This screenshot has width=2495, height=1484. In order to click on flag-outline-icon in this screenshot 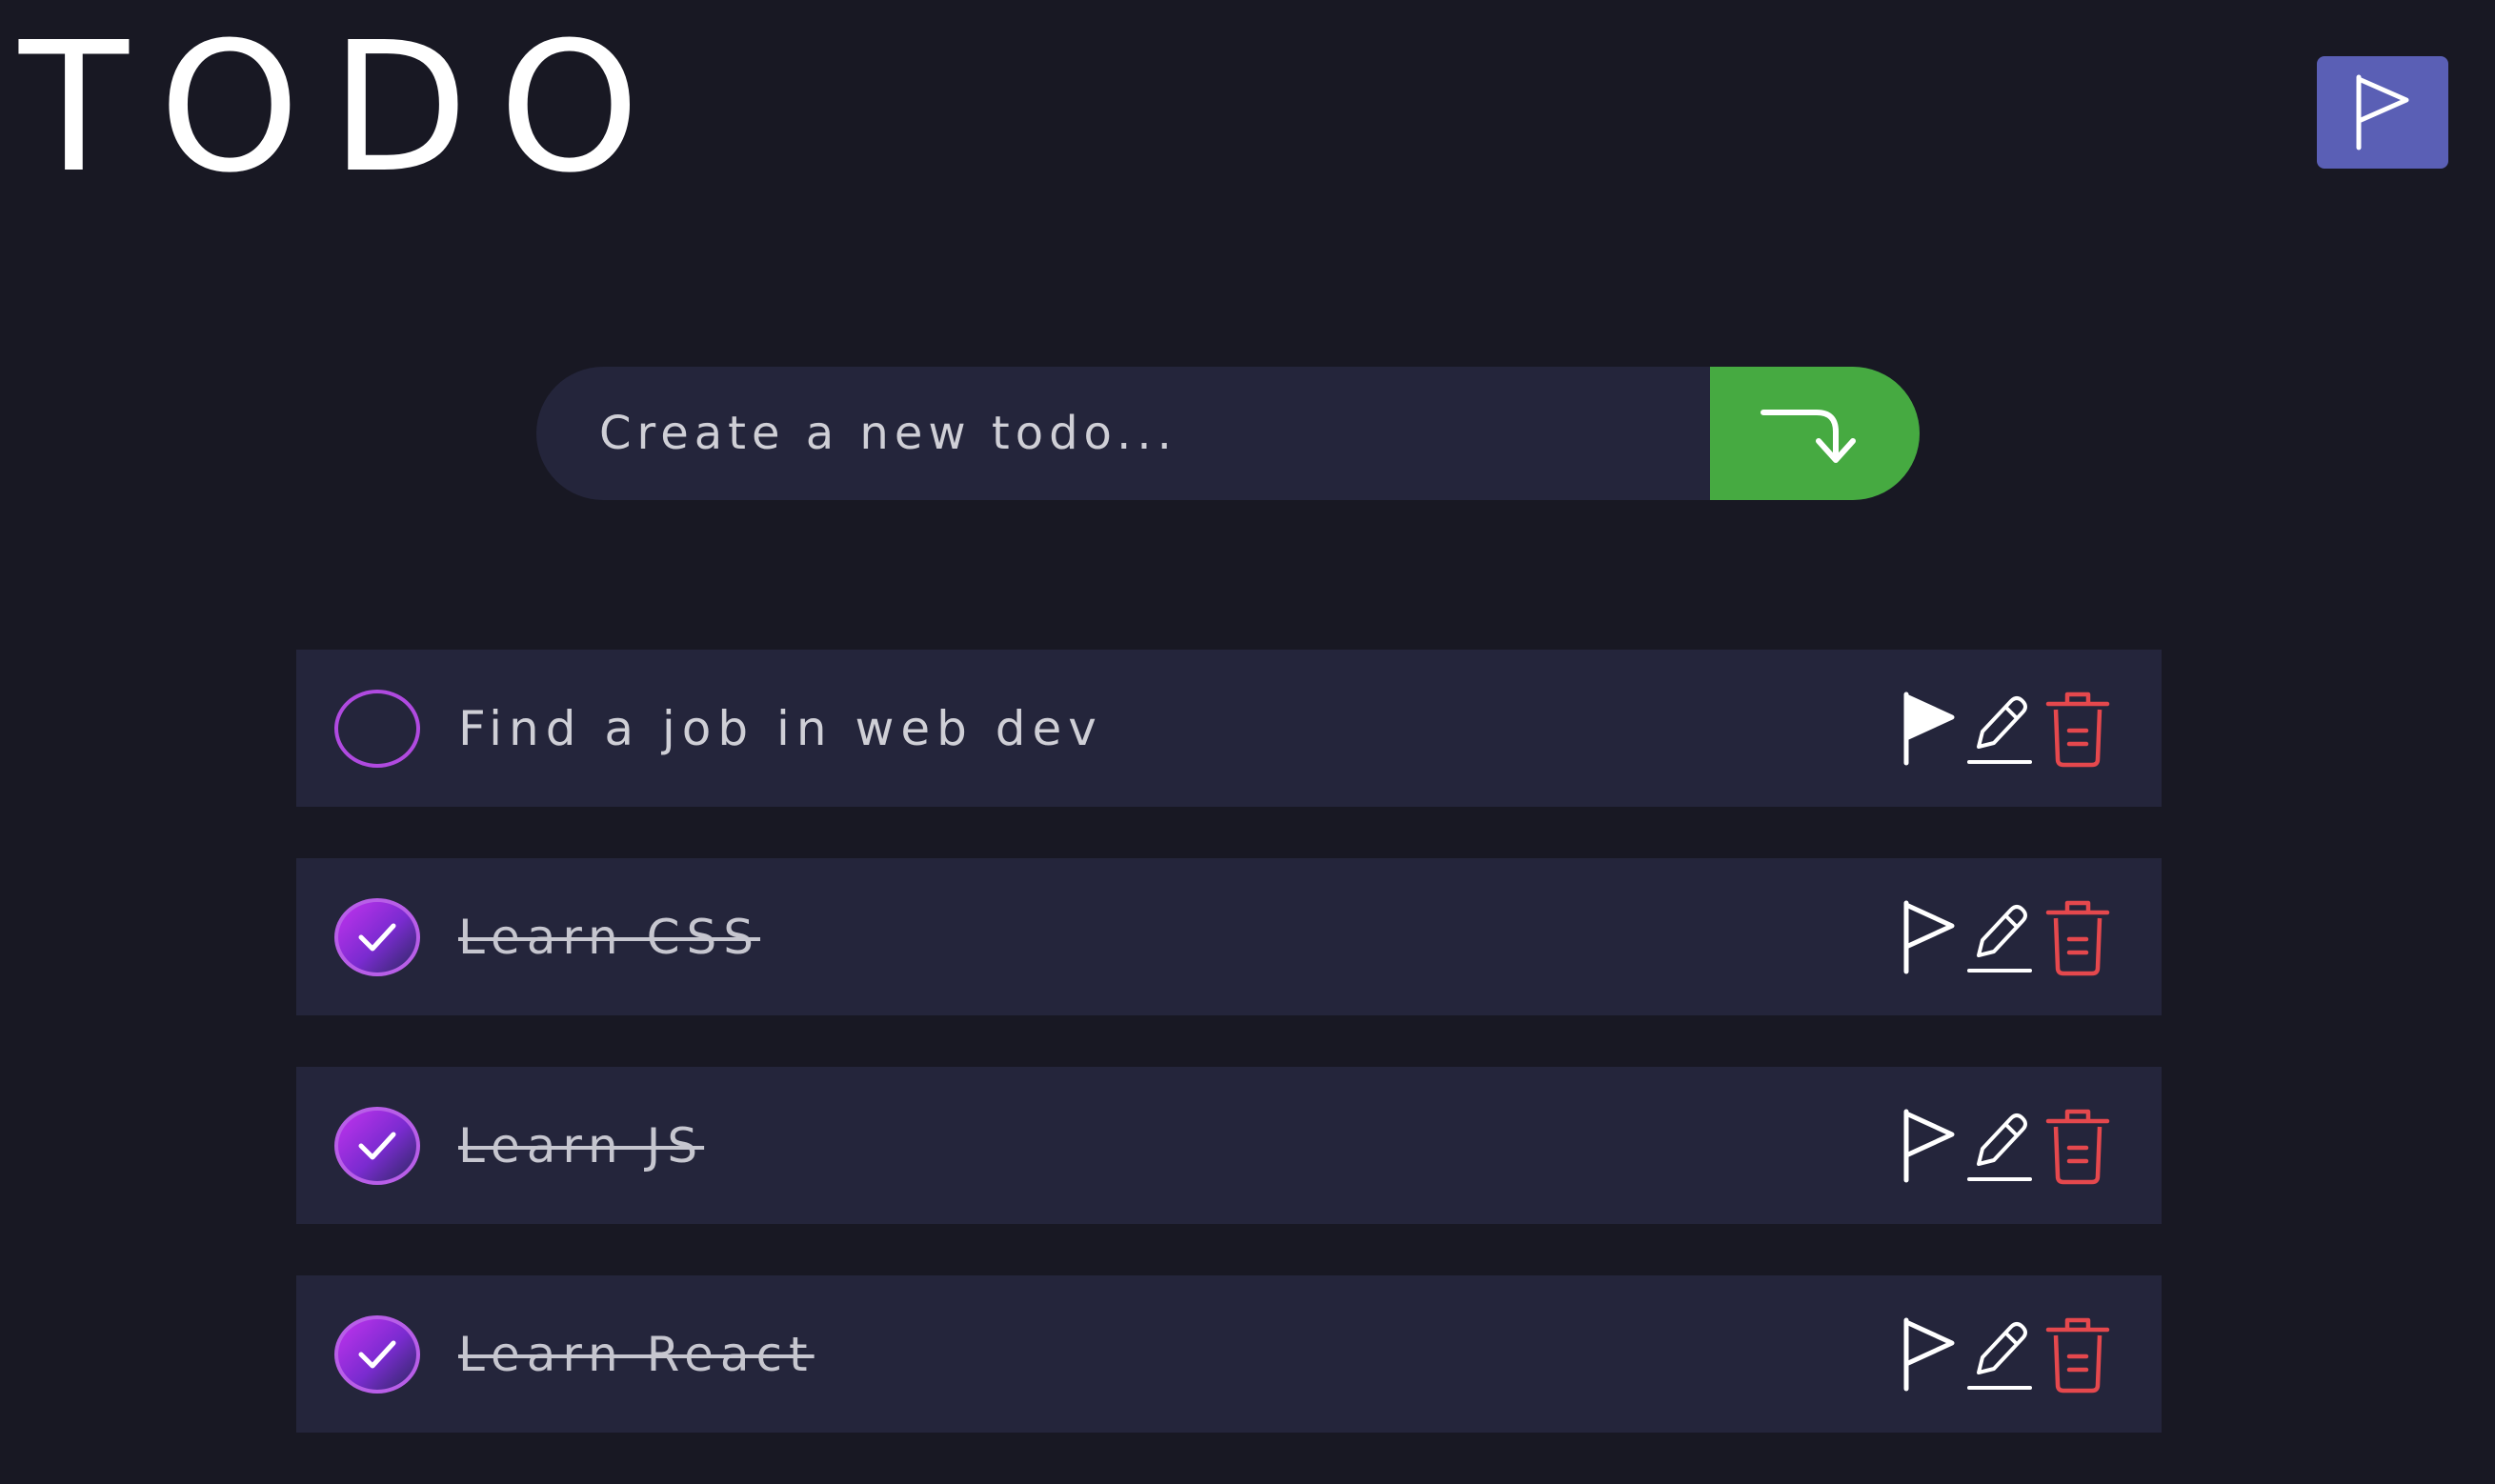, I will do `click(2382, 112)`.